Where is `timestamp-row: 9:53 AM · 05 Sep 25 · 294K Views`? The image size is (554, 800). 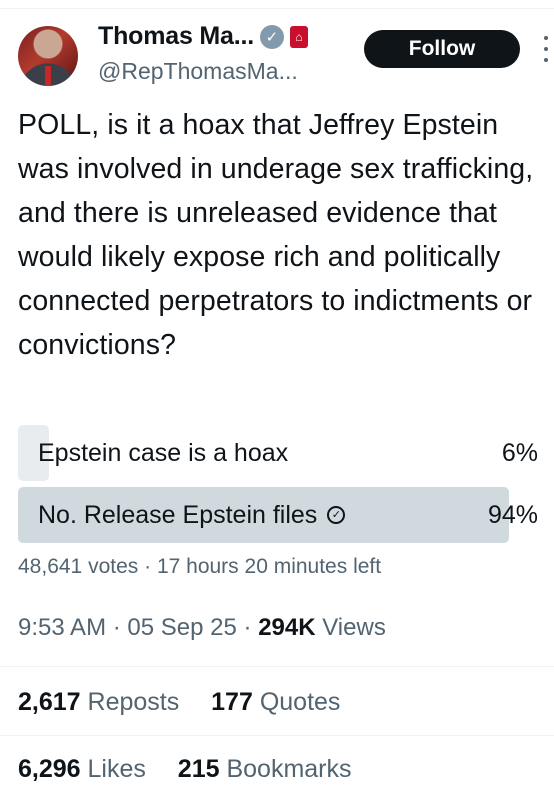 timestamp-row: 9:53 AM · 05 Sep 25 · 294K Views is located at coordinates (202, 628).